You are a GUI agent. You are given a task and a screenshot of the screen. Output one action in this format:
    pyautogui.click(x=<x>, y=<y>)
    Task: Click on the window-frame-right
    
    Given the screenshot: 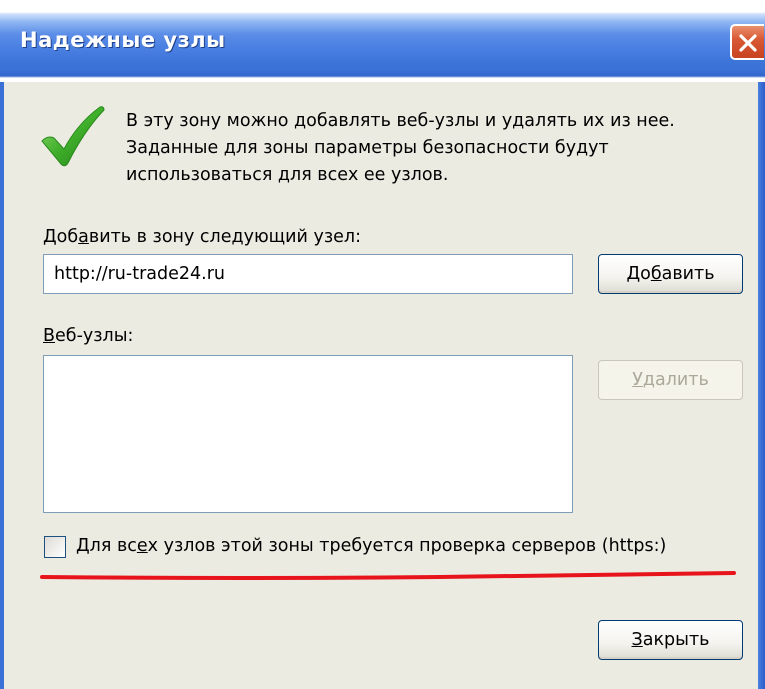 What is the action you would take?
    pyautogui.click(x=761, y=385)
    